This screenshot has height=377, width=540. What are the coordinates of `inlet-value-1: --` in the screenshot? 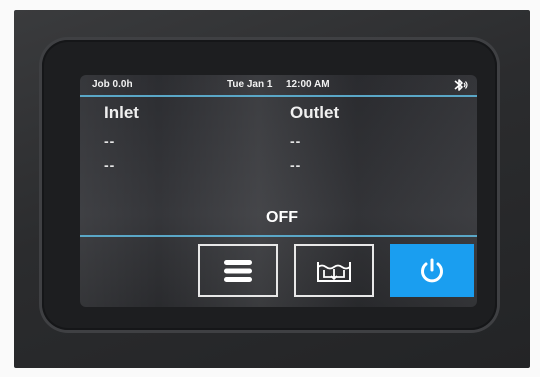 It's located at (110, 141).